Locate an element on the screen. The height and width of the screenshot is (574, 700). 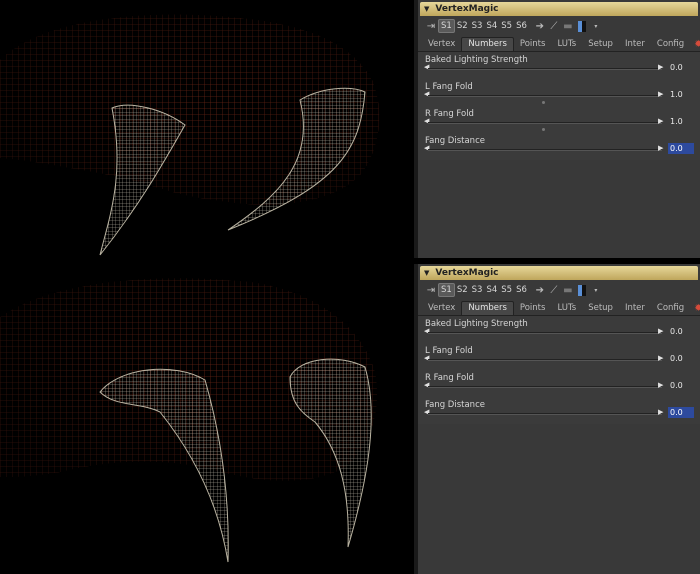
param-row: R Fang Fold ◀ ▶ 0.0 is located at coordinates (560, 383).